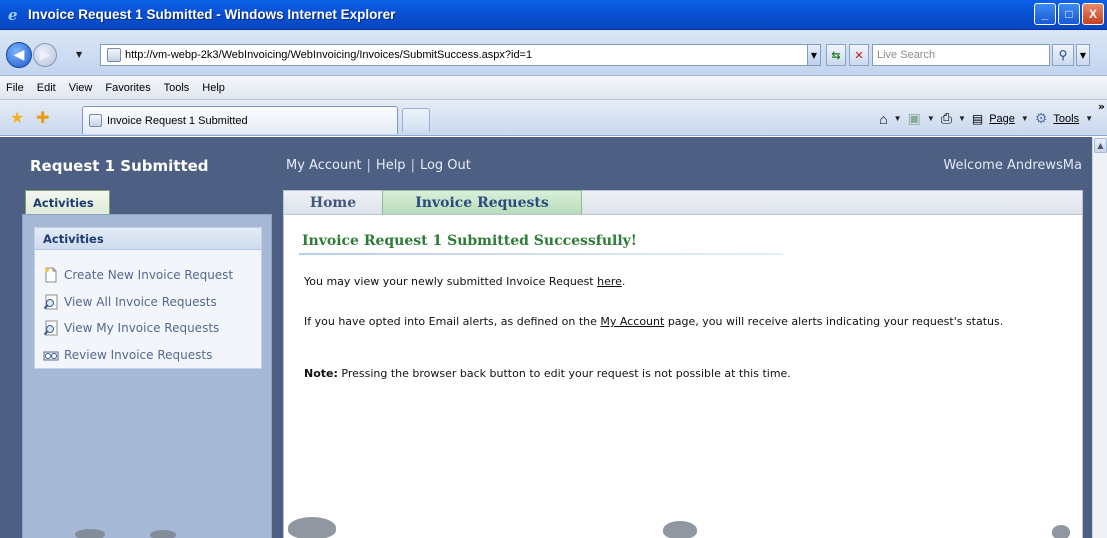 This screenshot has height=538, width=1107. I want to click on ie-logo-icon: e, so click(15, 15).